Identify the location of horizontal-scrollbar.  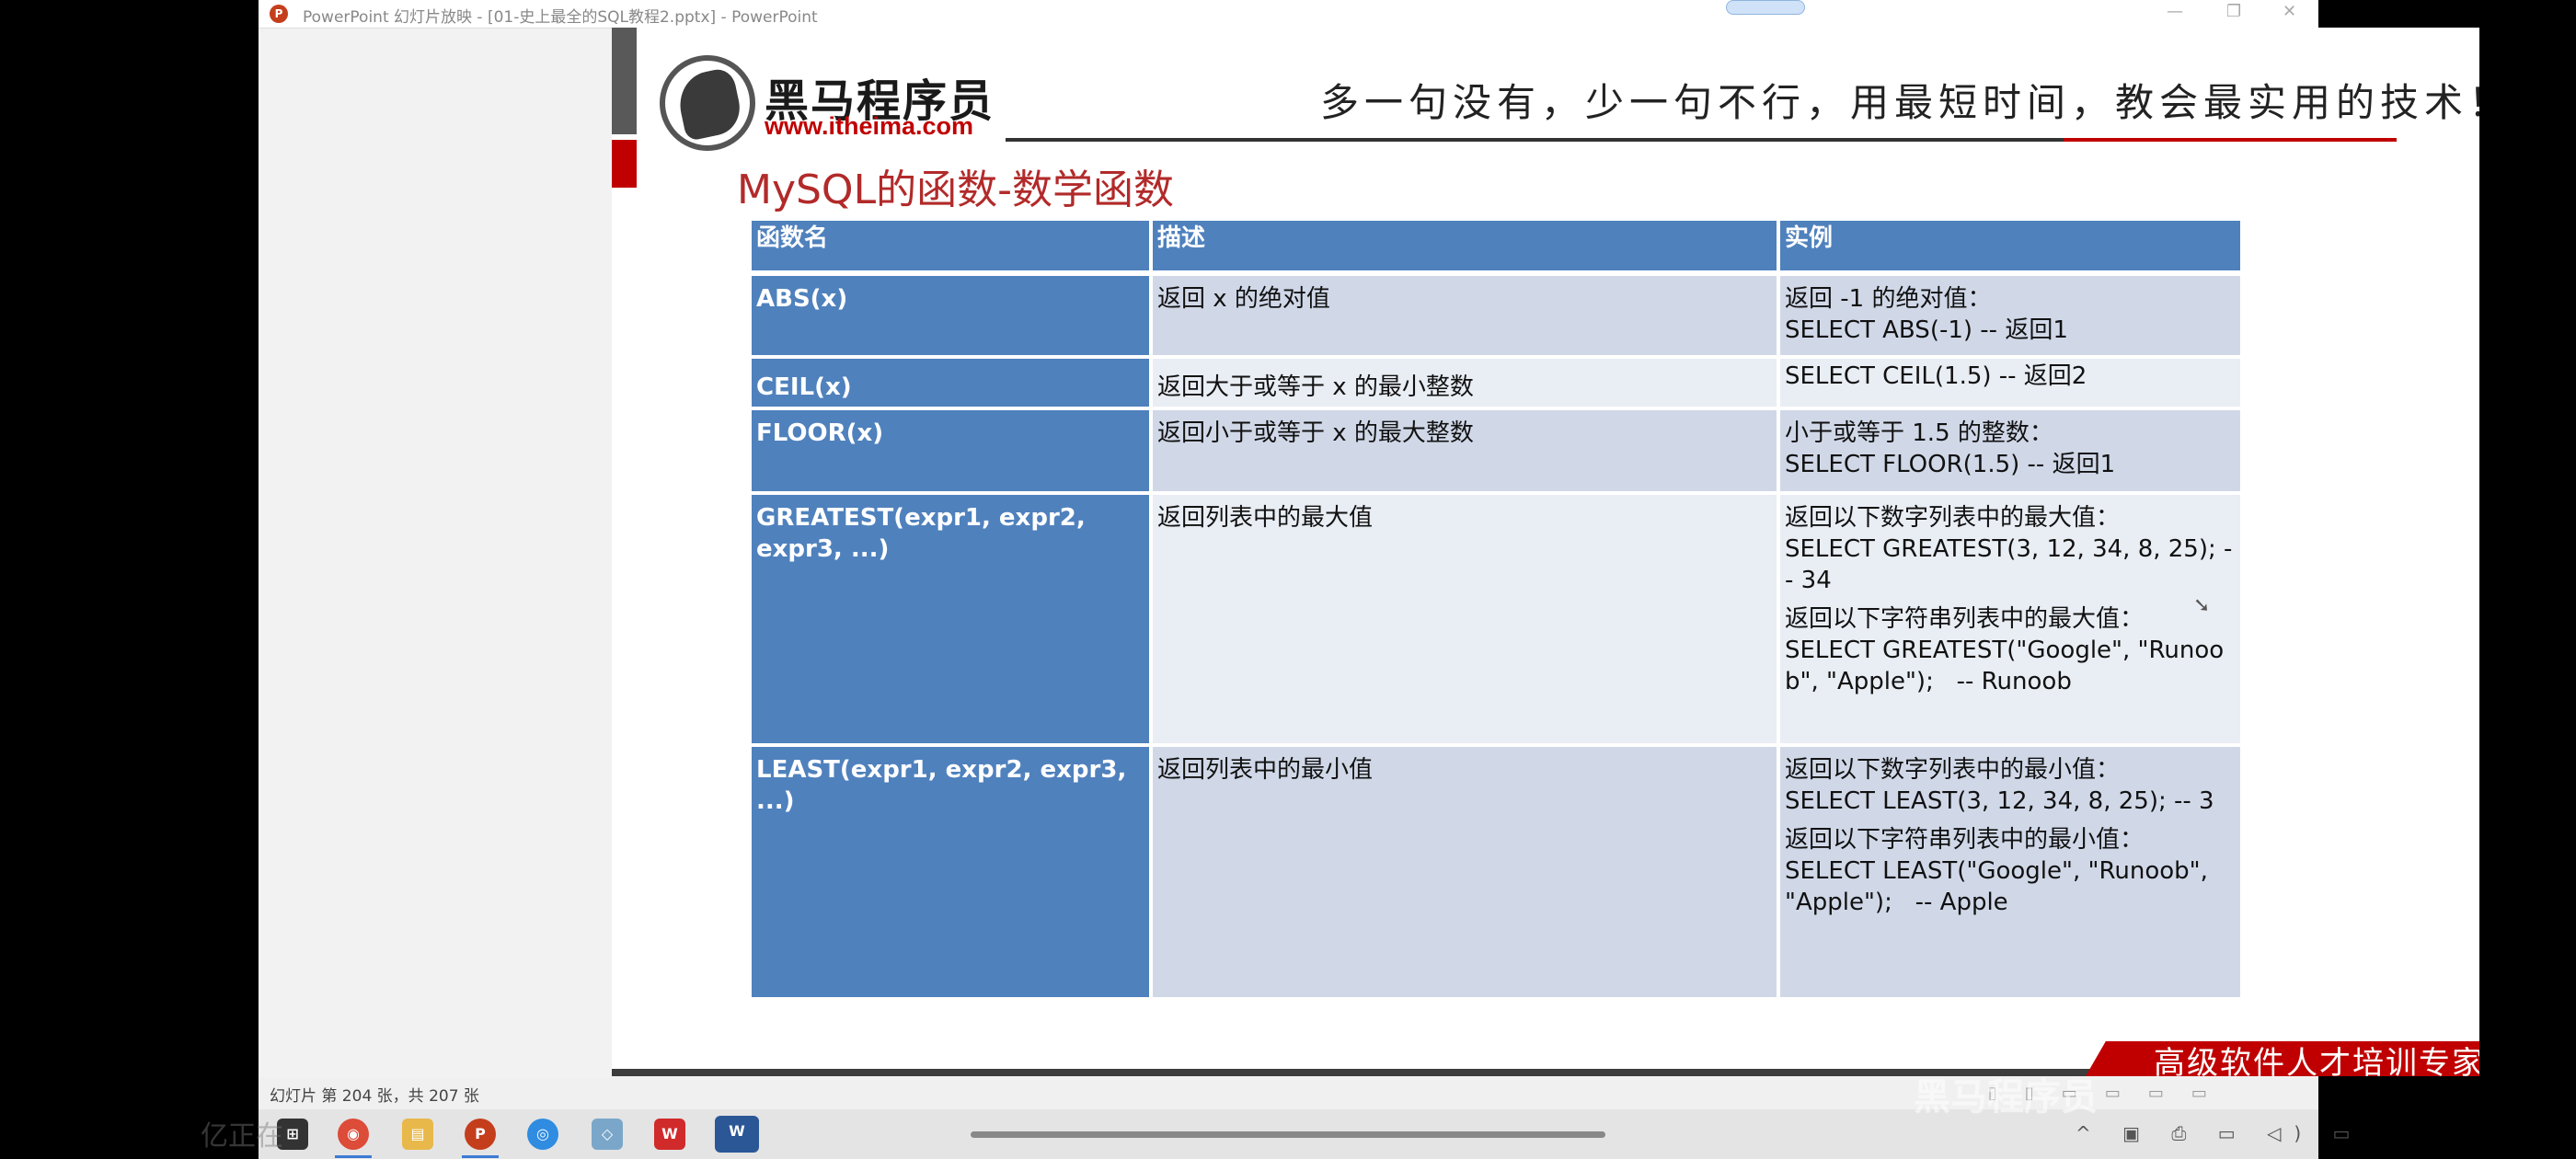
(1288, 1134).